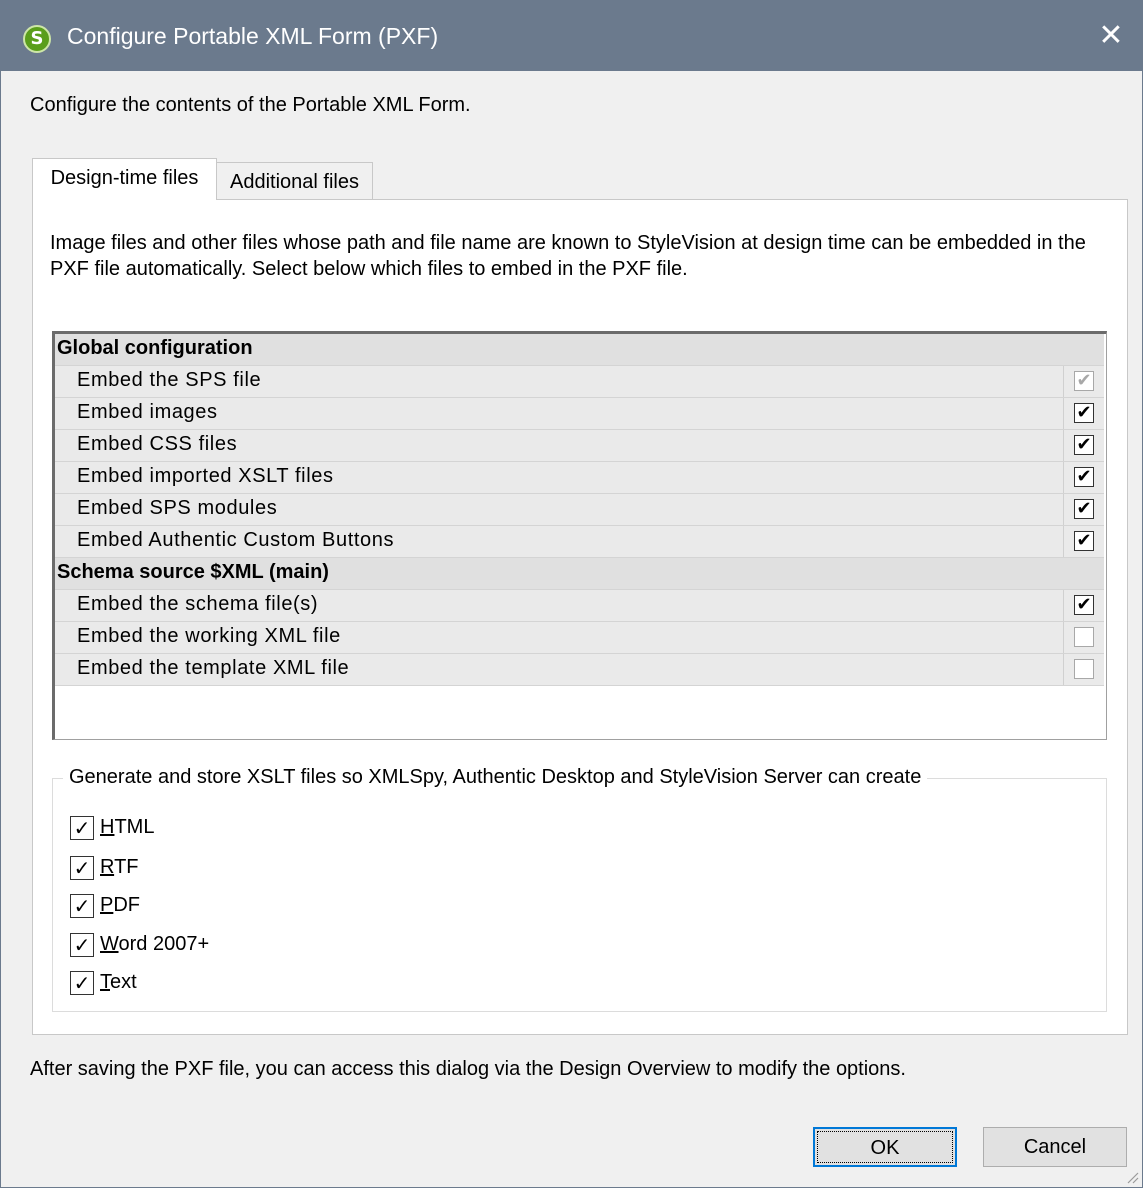 Image resolution: width=1143 pixels, height=1188 pixels. What do you see at coordinates (177, 508) in the screenshot?
I see `option-label: Embed SPS modules` at bounding box center [177, 508].